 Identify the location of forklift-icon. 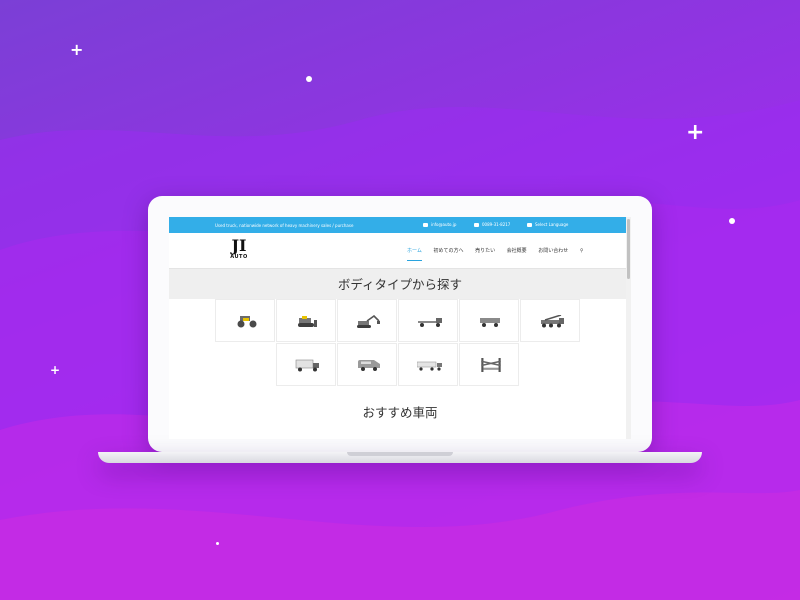
(491, 365).